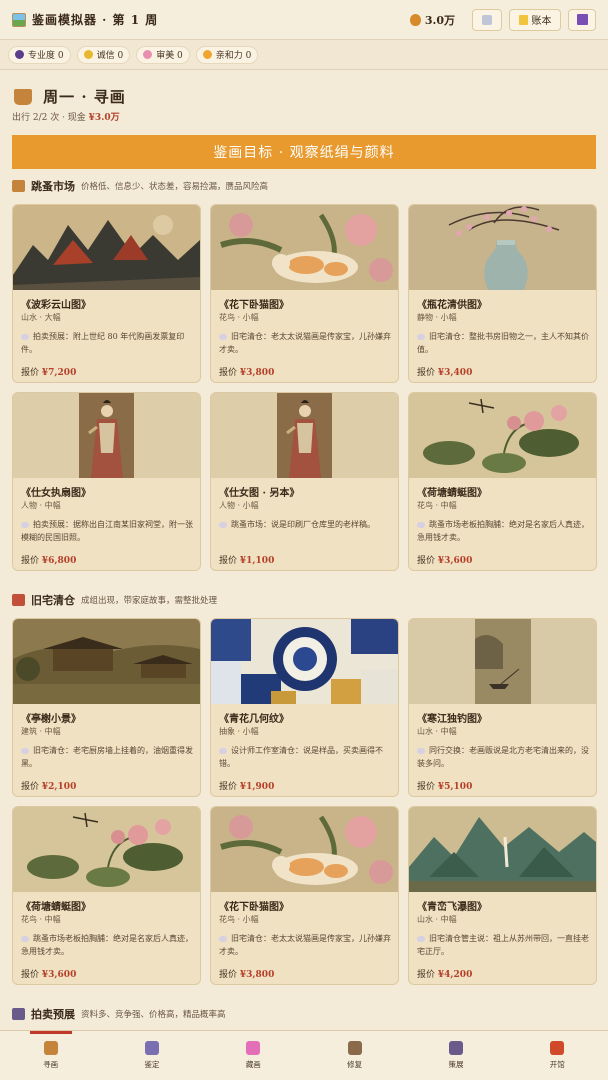  What do you see at coordinates (303, 524) in the screenshot?
I see `note-text: 跳蚤市场：说是印刷厂仓库里的老样稿。` at bounding box center [303, 524].